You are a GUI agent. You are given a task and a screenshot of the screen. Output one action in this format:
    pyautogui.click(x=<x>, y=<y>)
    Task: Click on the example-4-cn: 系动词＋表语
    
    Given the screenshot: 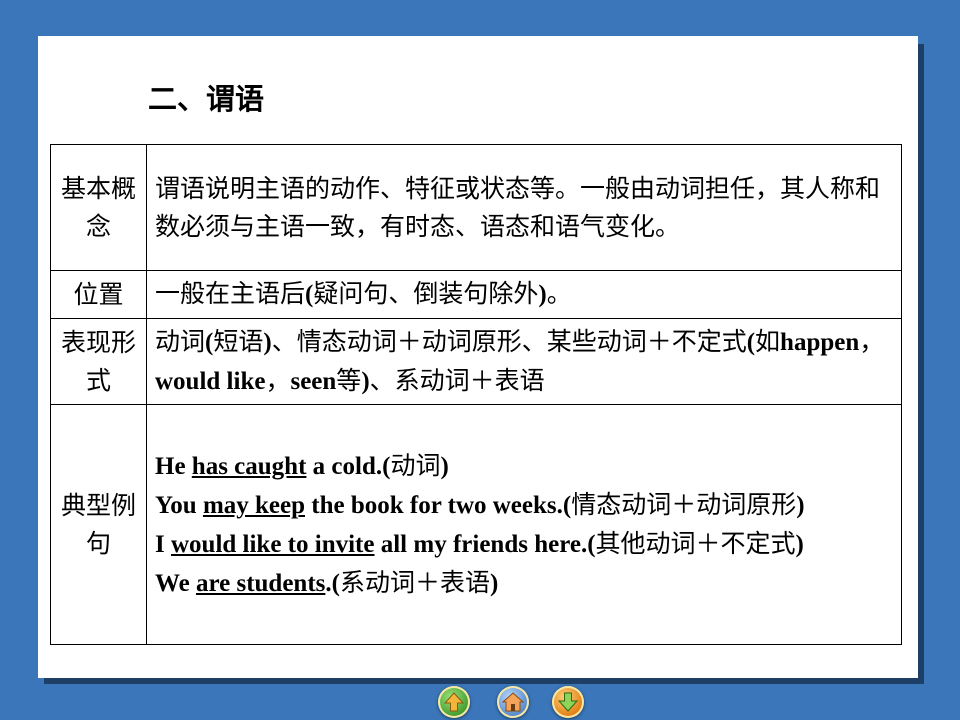 What is the action you would take?
    pyautogui.click(x=414, y=582)
    